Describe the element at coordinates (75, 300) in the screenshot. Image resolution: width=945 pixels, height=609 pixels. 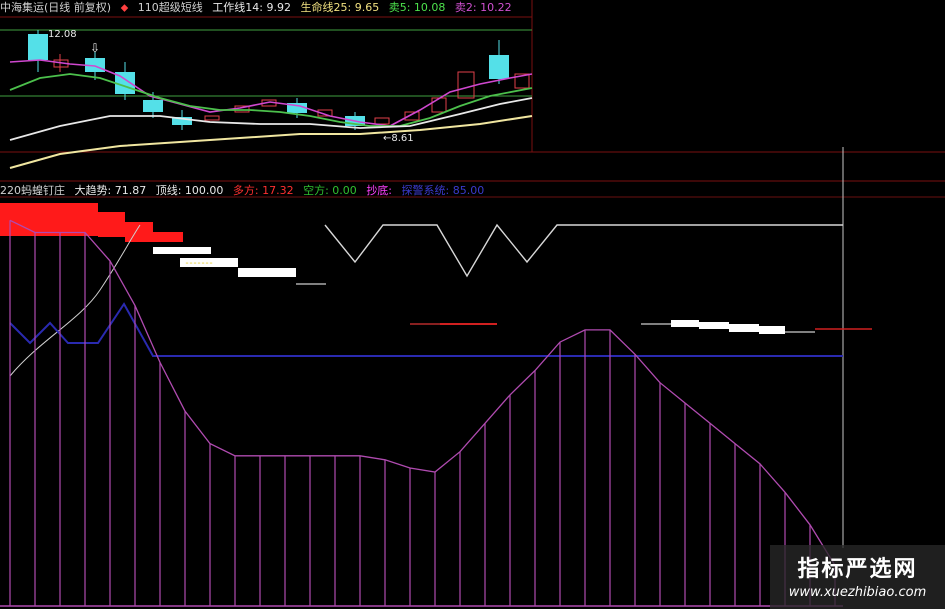
I see `trend-curve` at that location.